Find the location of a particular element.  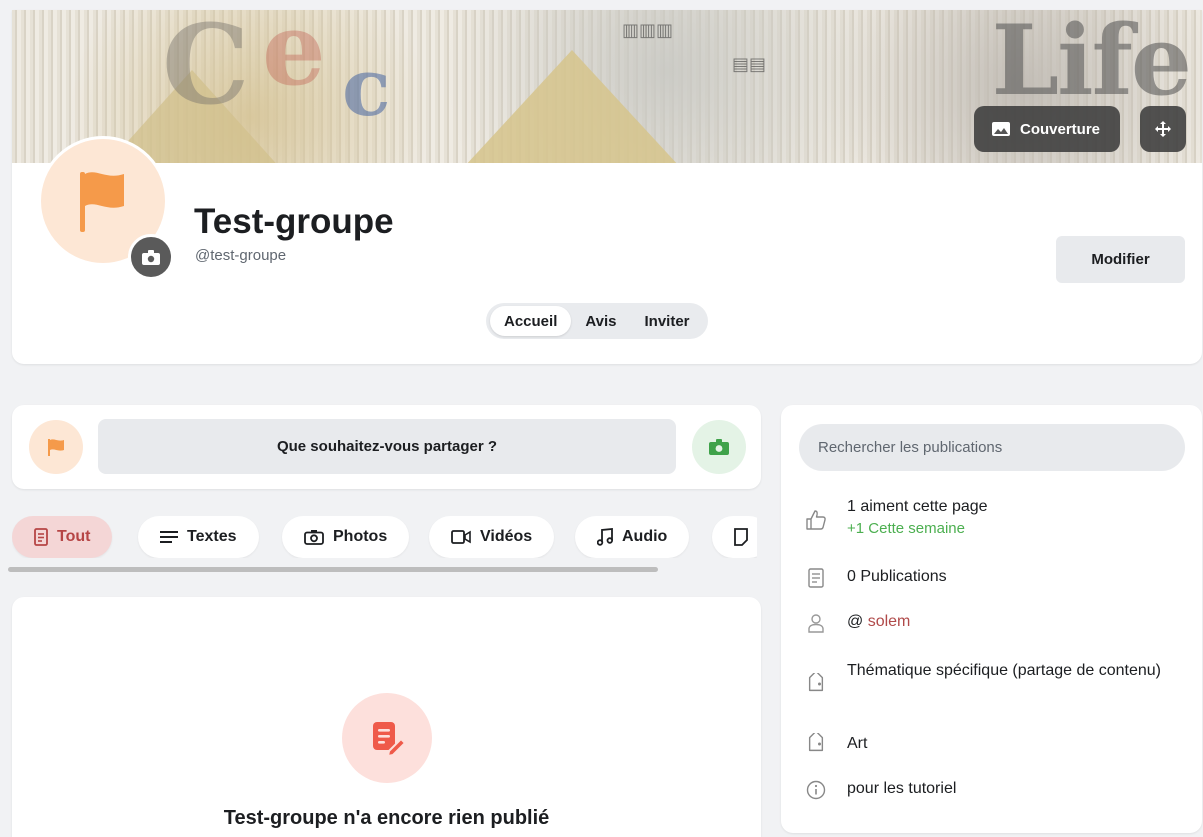

filters-scrollbar is located at coordinates (333, 569).